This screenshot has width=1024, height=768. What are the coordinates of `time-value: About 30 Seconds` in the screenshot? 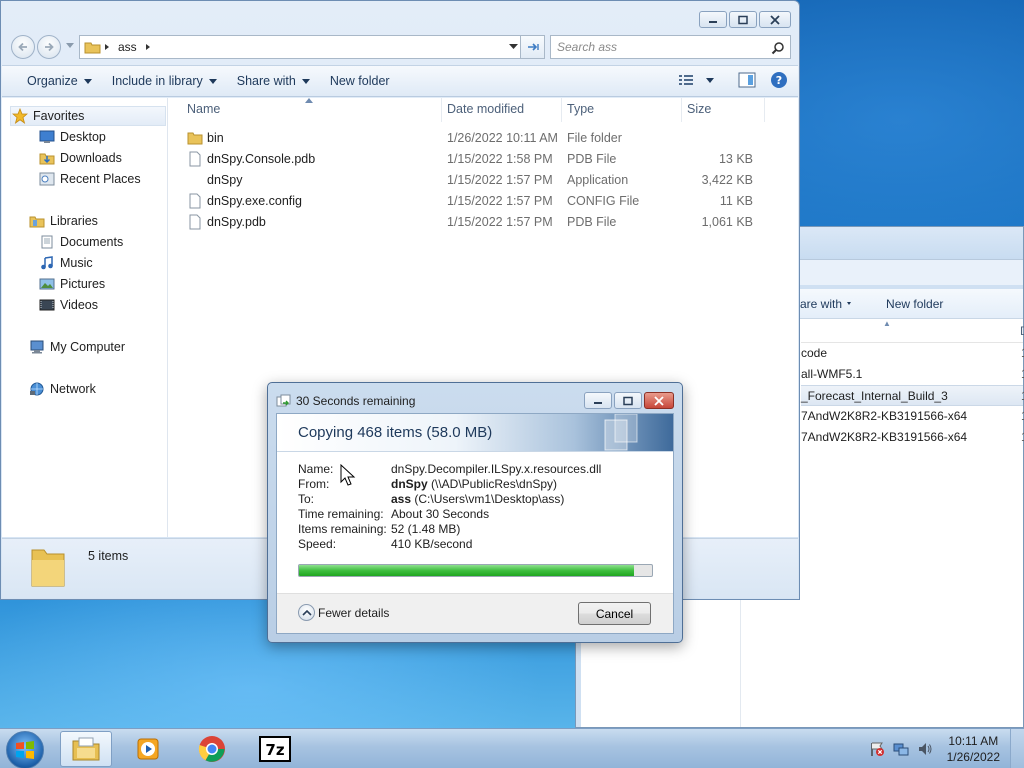 It's located at (440, 514).